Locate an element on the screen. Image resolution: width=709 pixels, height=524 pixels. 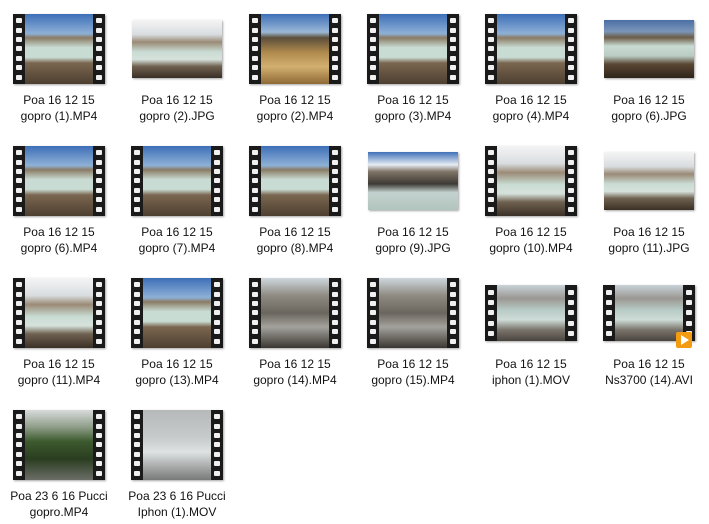
file-item: Poa 16 12 15 gopro (6).JPG is located at coordinates (649, 64).